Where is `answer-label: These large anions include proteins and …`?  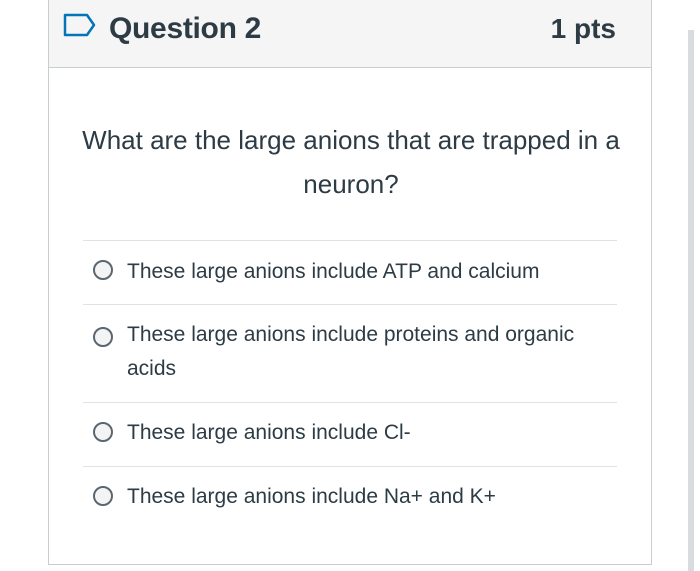 answer-label: These large anions include proteins and … is located at coordinates (362, 352).